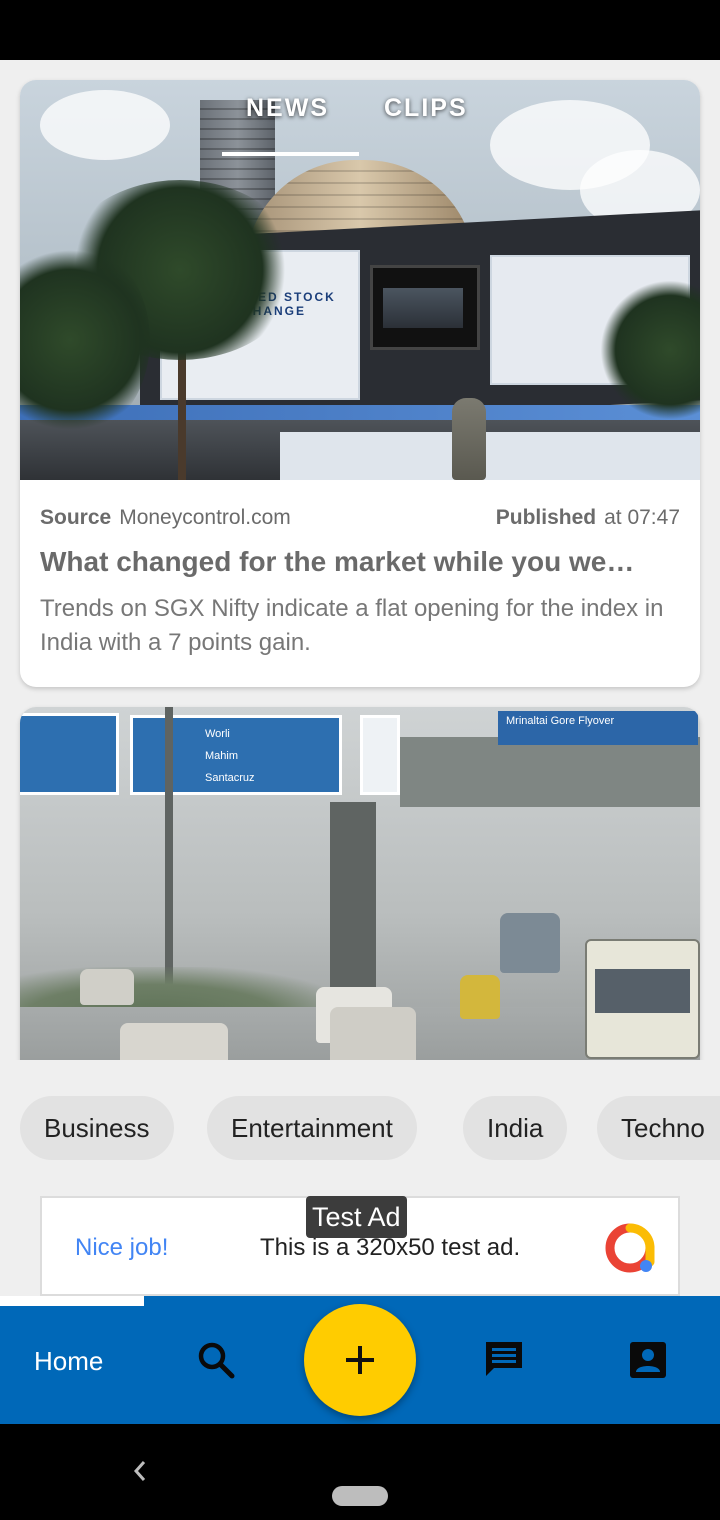 This screenshot has width=720, height=1520. What do you see at coordinates (205, 517) in the screenshot?
I see `source-name: Moneycontrol.com` at bounding box center [205, 517].